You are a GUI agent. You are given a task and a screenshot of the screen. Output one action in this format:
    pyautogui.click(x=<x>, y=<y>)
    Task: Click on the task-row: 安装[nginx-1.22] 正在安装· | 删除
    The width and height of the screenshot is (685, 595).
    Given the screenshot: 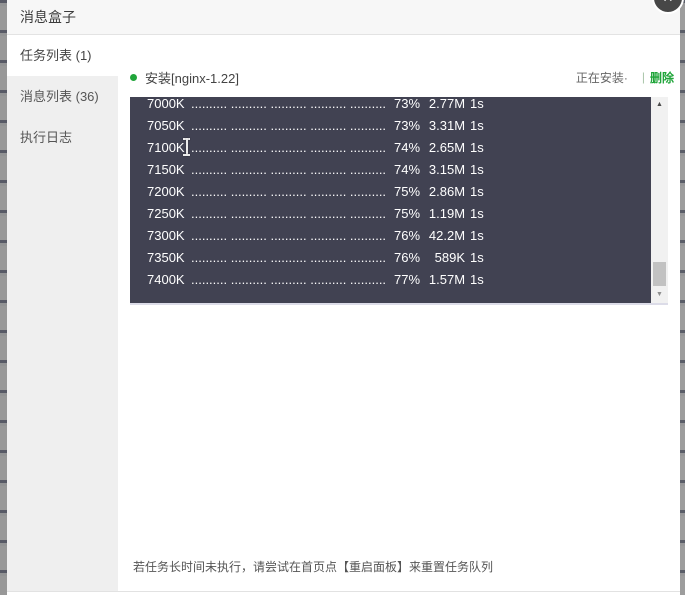 What is the action you would take?
    pyautogui.click(x=402, y=77)
    